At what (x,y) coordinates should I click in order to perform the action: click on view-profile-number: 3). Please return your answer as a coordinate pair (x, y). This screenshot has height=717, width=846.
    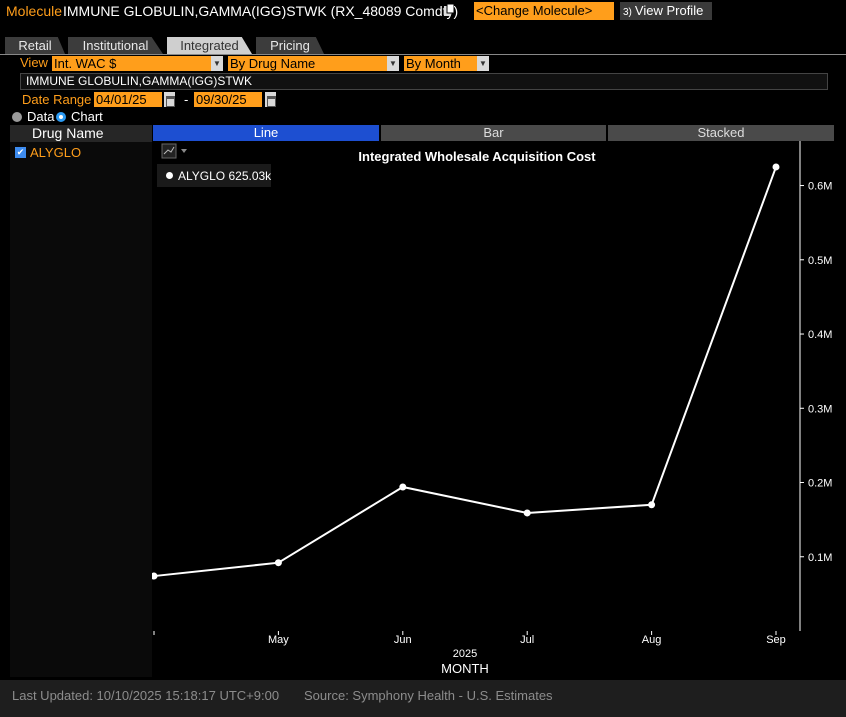
    Looking at the image, I should click on (627, 12).